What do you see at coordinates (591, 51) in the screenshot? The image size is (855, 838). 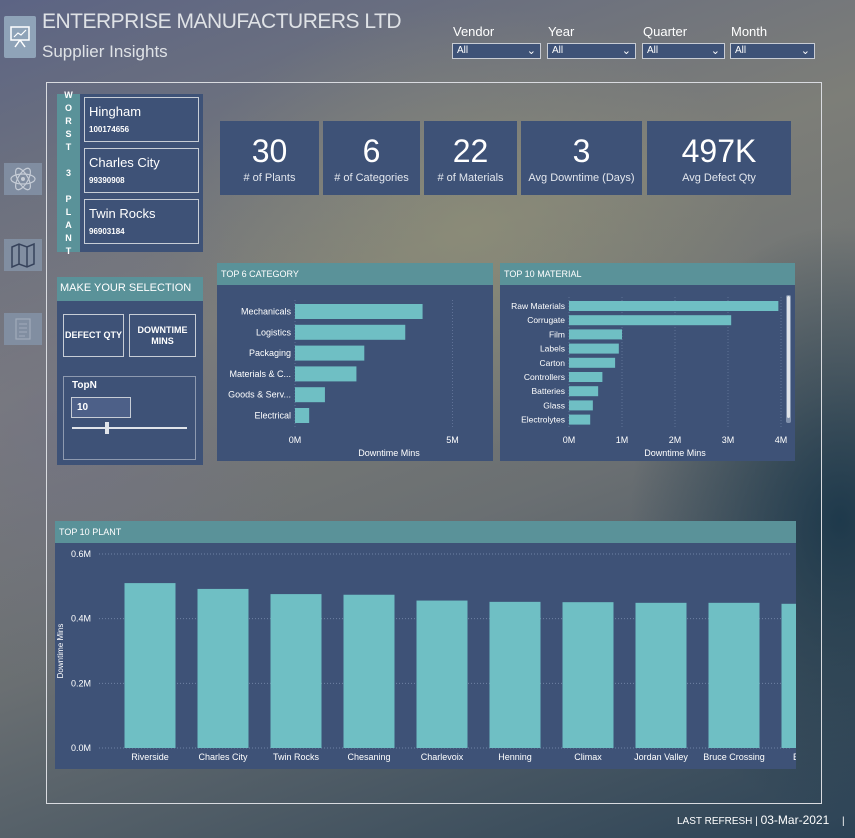 I see `year-filter-select: All ⌄` at bounding box center [591, 51].